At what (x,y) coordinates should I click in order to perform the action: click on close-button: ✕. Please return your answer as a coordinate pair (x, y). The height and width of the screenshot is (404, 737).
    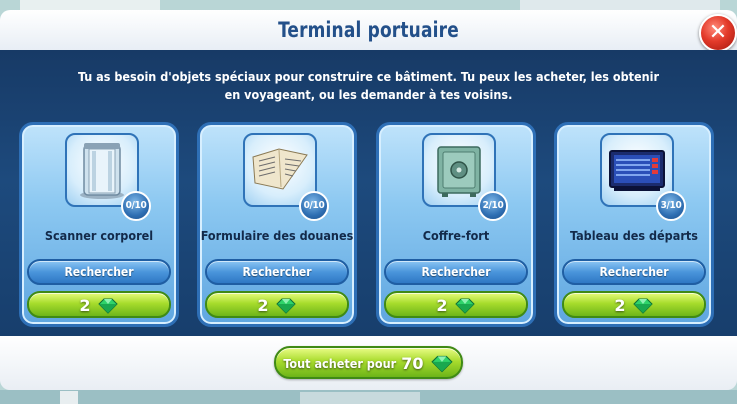
    Looking at the image, I should click on (718, 33).